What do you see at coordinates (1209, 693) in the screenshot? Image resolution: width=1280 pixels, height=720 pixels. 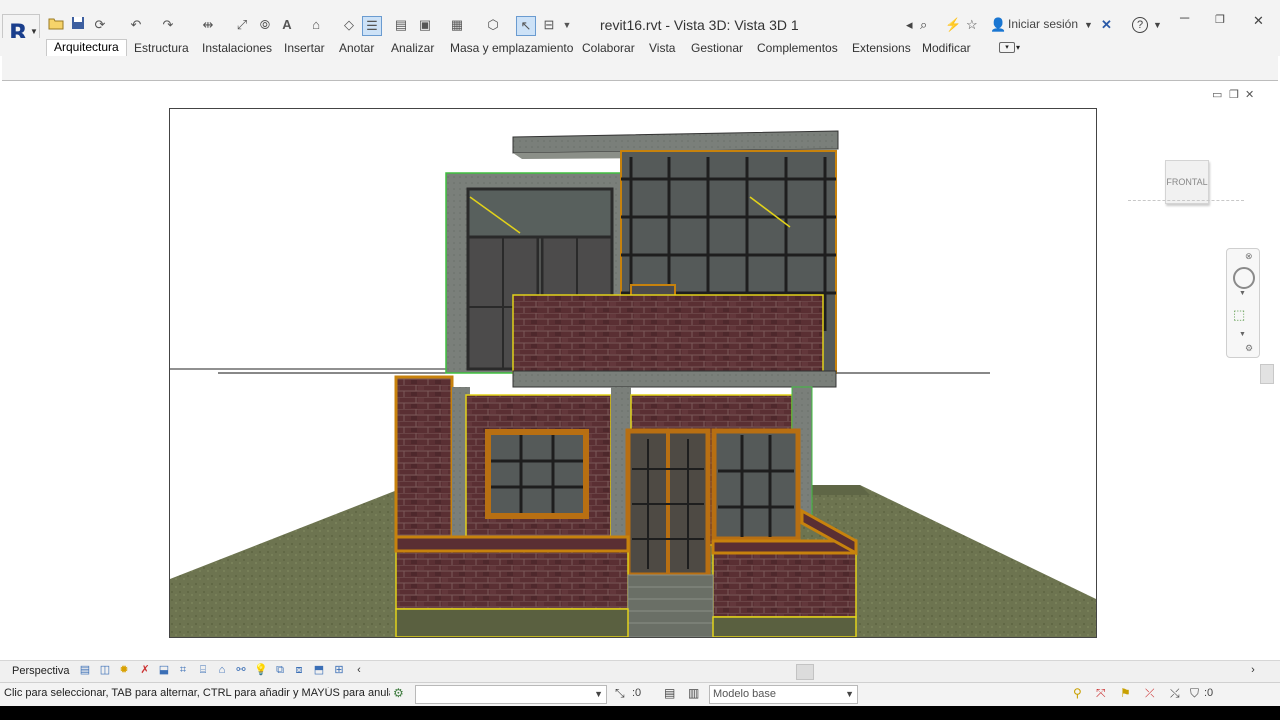 I see `filter-count: :0` at bounding box center [1209, 693].